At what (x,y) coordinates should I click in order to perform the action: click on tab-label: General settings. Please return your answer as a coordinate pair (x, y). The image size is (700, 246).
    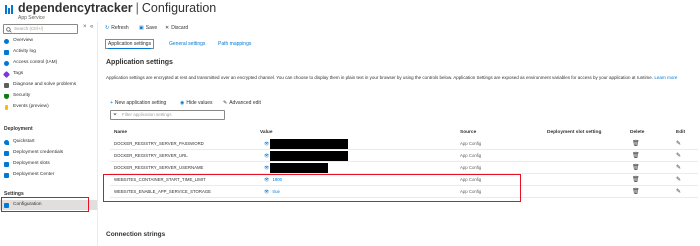
    Looking at the image, I should click on (187, 44).